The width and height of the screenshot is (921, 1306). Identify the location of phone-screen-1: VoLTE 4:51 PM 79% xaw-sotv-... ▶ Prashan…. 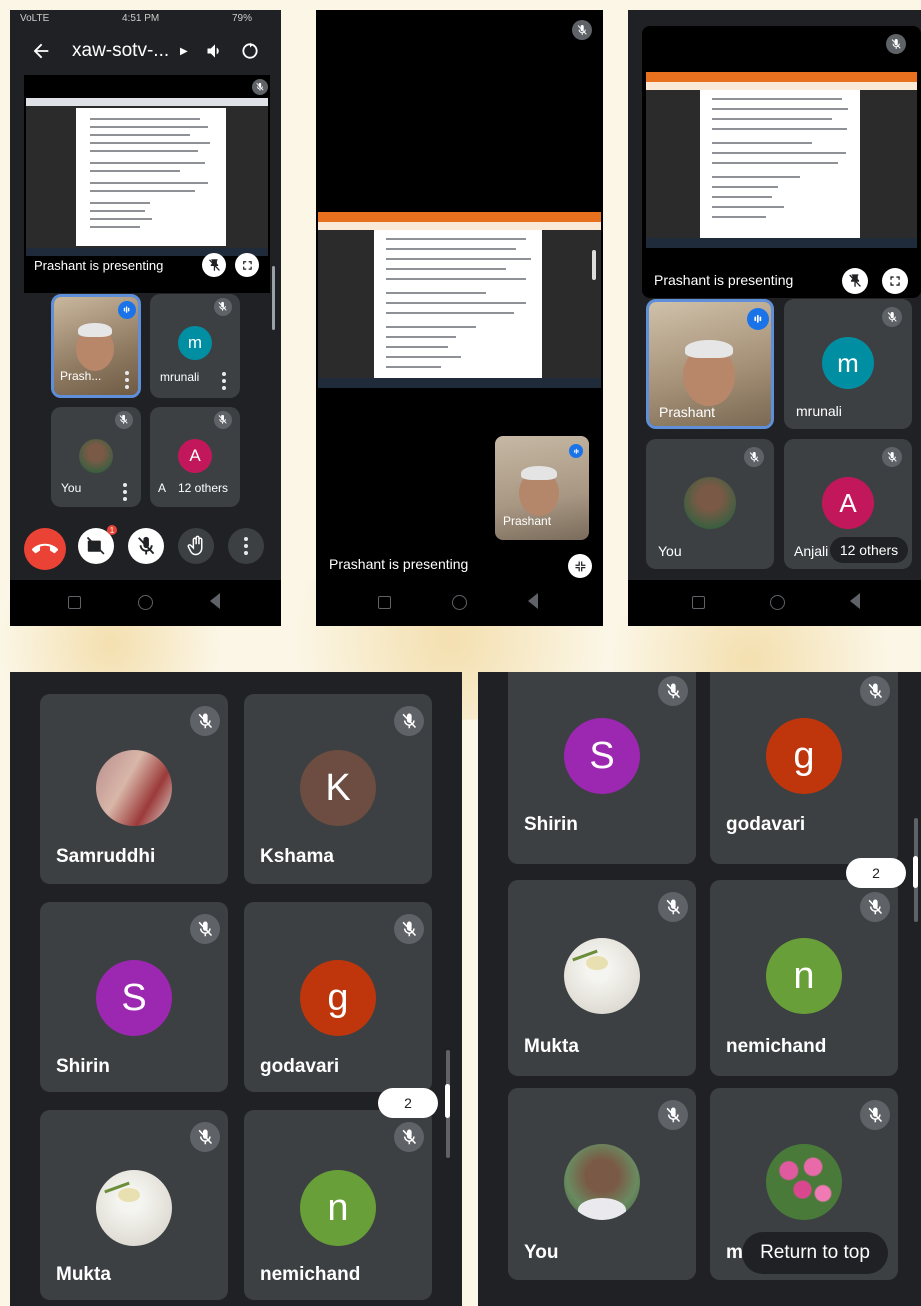
(145, 318).